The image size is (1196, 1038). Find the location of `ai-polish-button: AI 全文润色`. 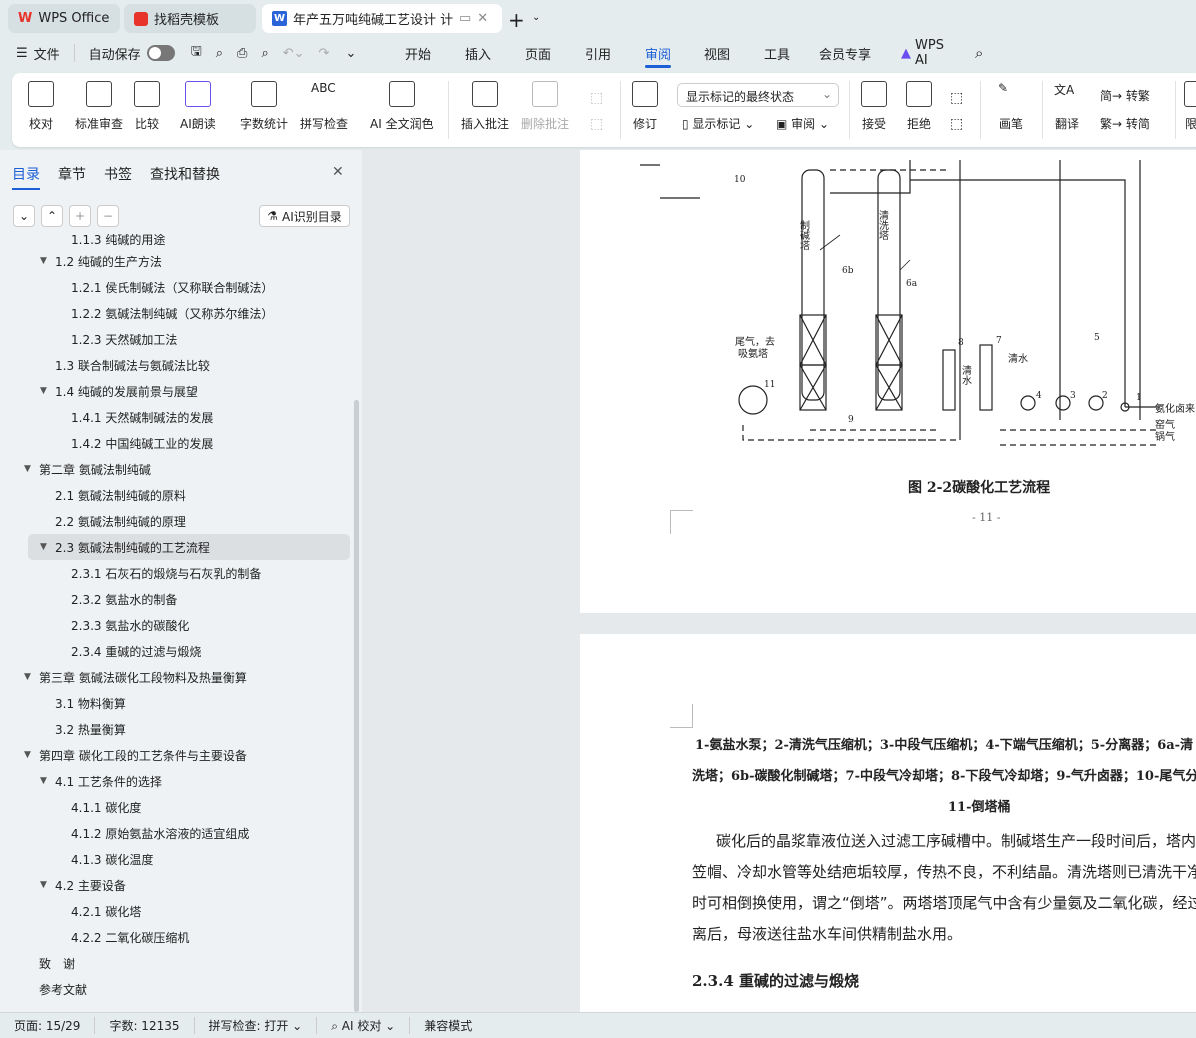

ai-polish-button: AI 全文润色 is located at coordinates (402, 106).